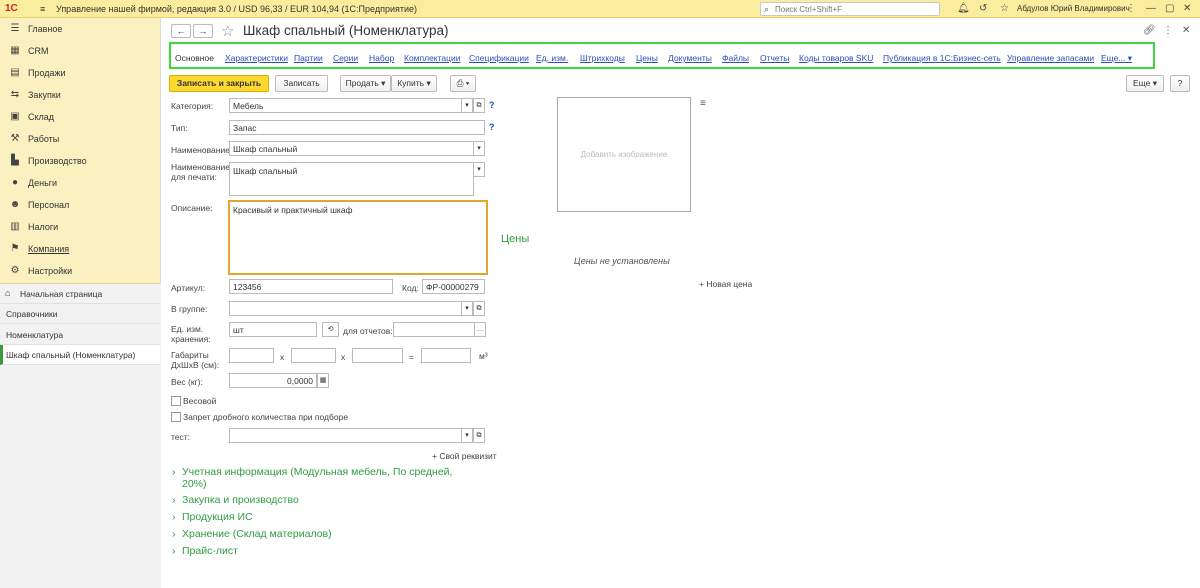 This screenshot has height=588, width=1200. I want to click on favorites-icon: ☆, so click(1004, 8).